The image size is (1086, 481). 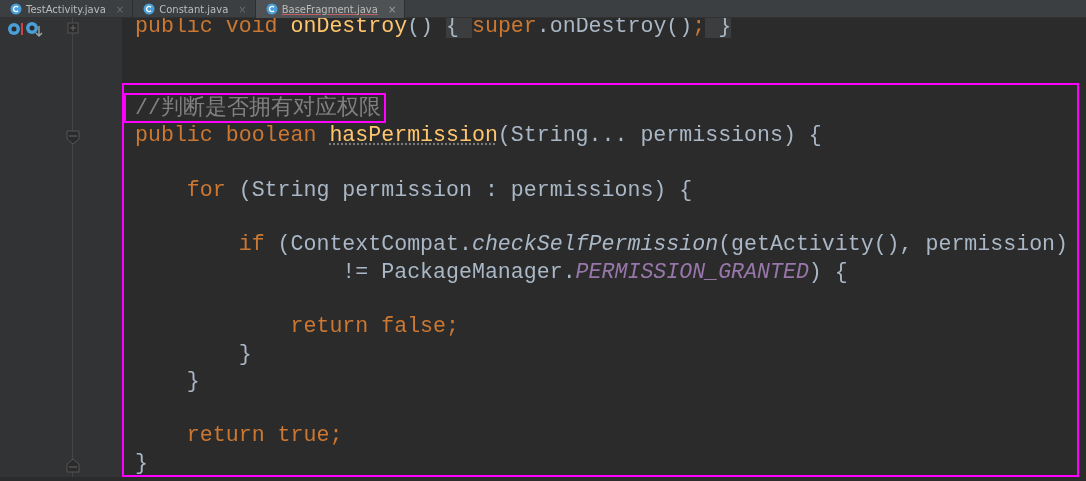 What do you see at coordinates (392, 9) in the screenshot?
I see `close-icon: ×` at bounding box center [392, 9].